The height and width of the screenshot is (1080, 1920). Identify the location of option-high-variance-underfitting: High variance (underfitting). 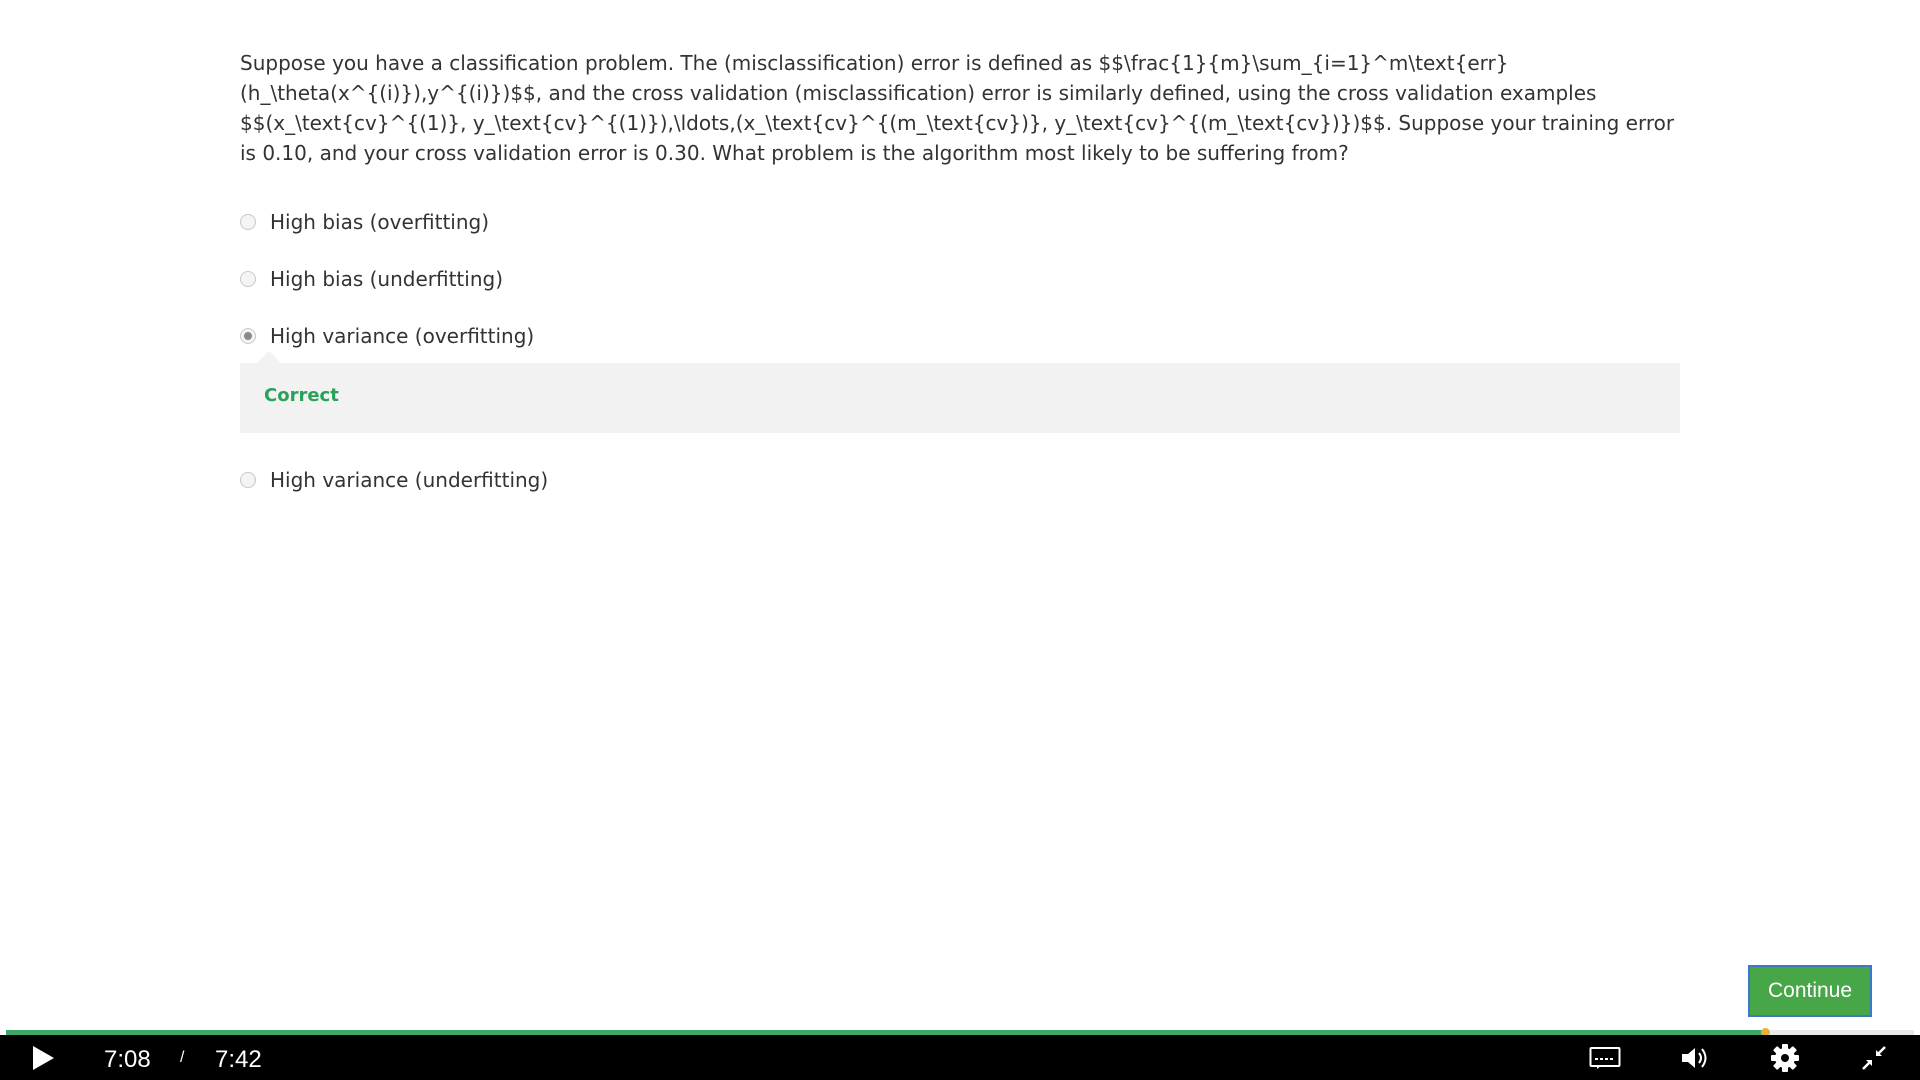
(394, 480).